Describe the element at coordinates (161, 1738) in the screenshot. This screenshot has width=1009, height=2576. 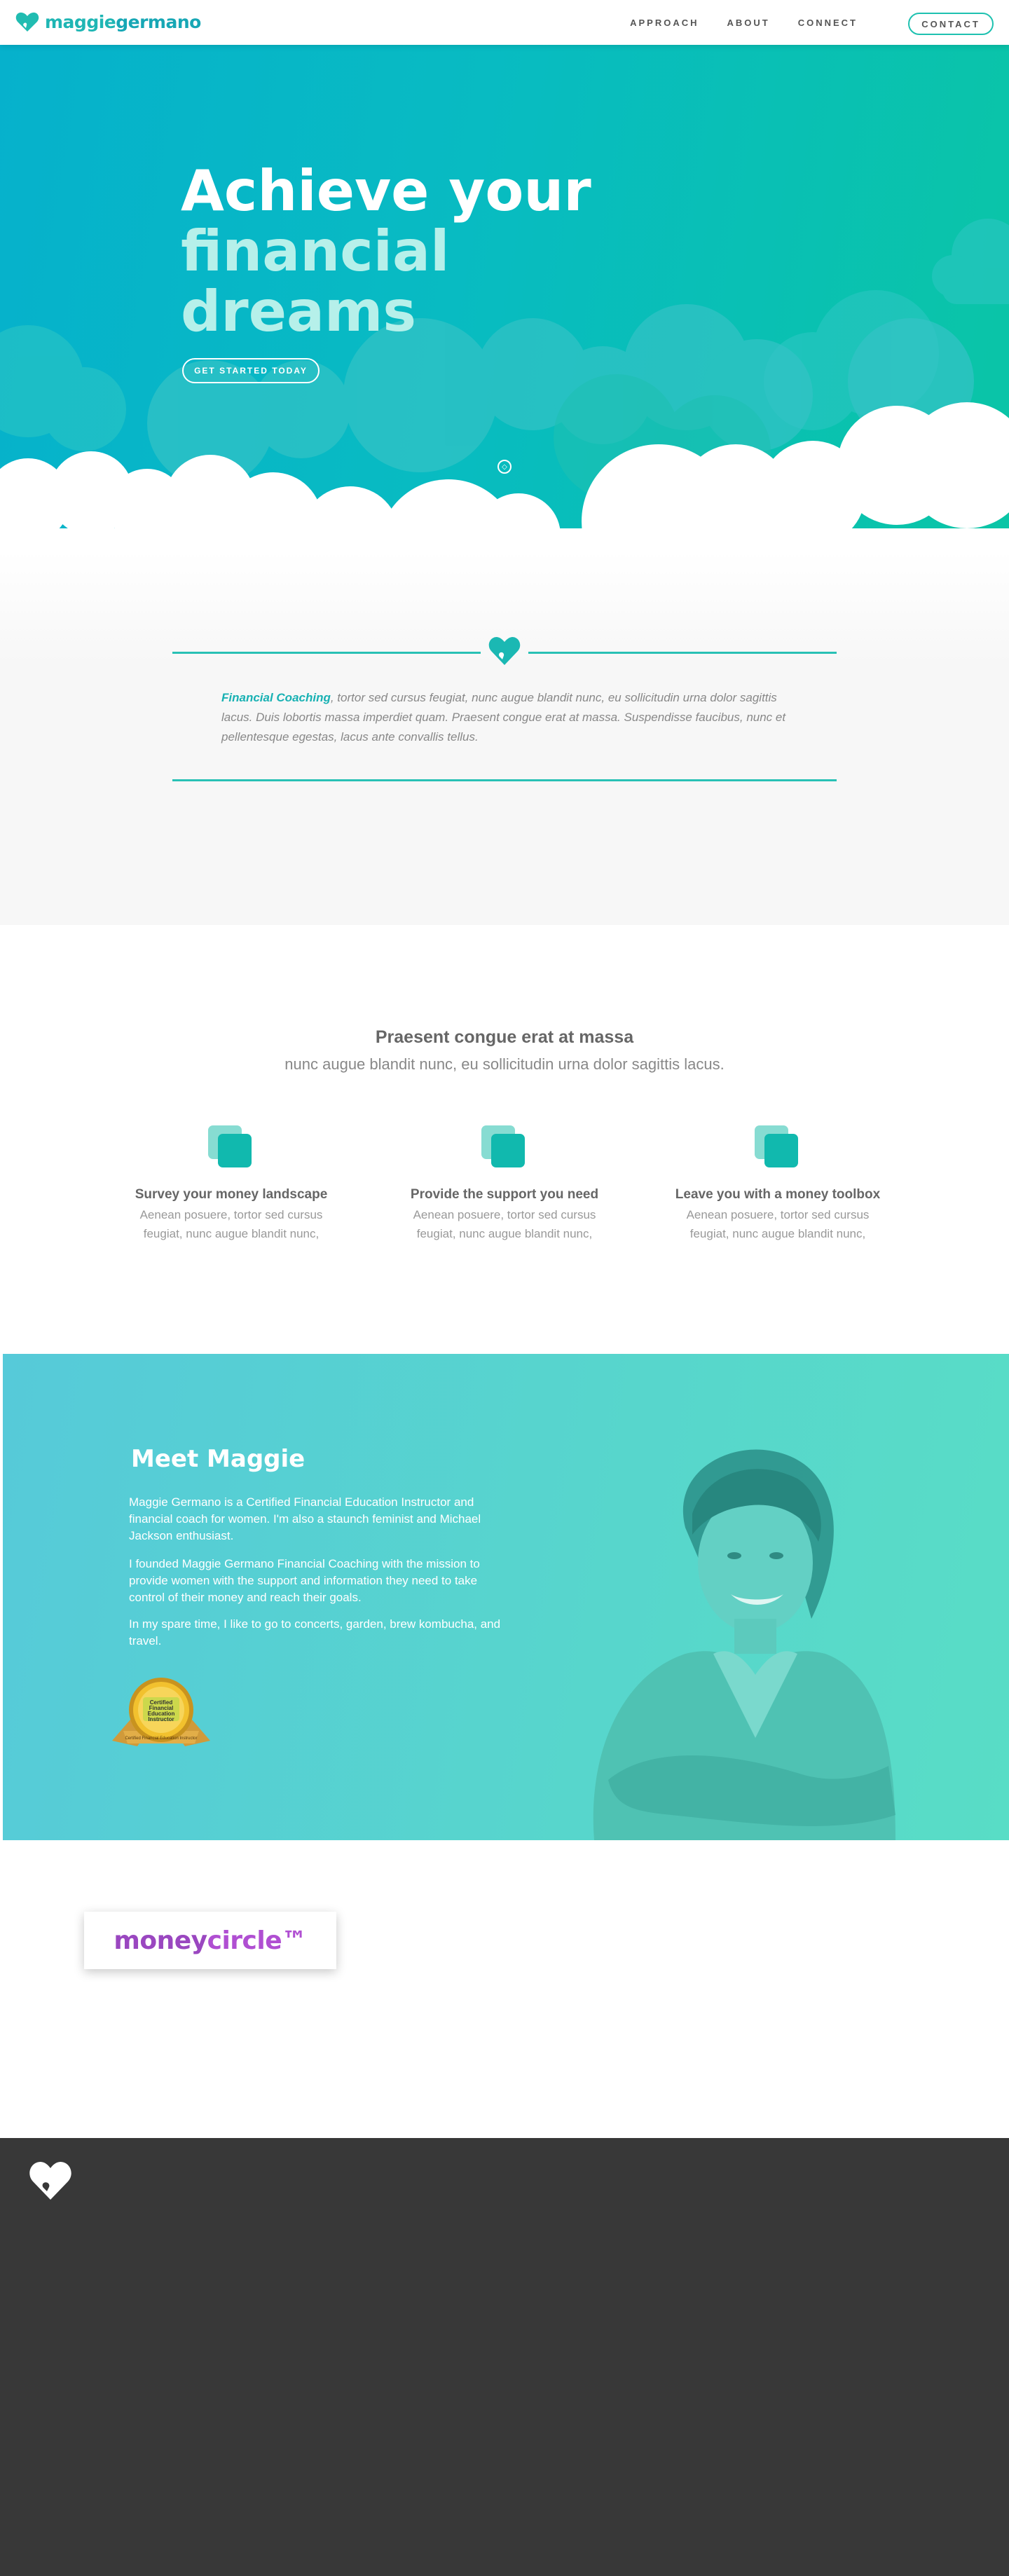
I see `svg-text:Certified Financial Education: Certified Financial Education Instructor` at that location.